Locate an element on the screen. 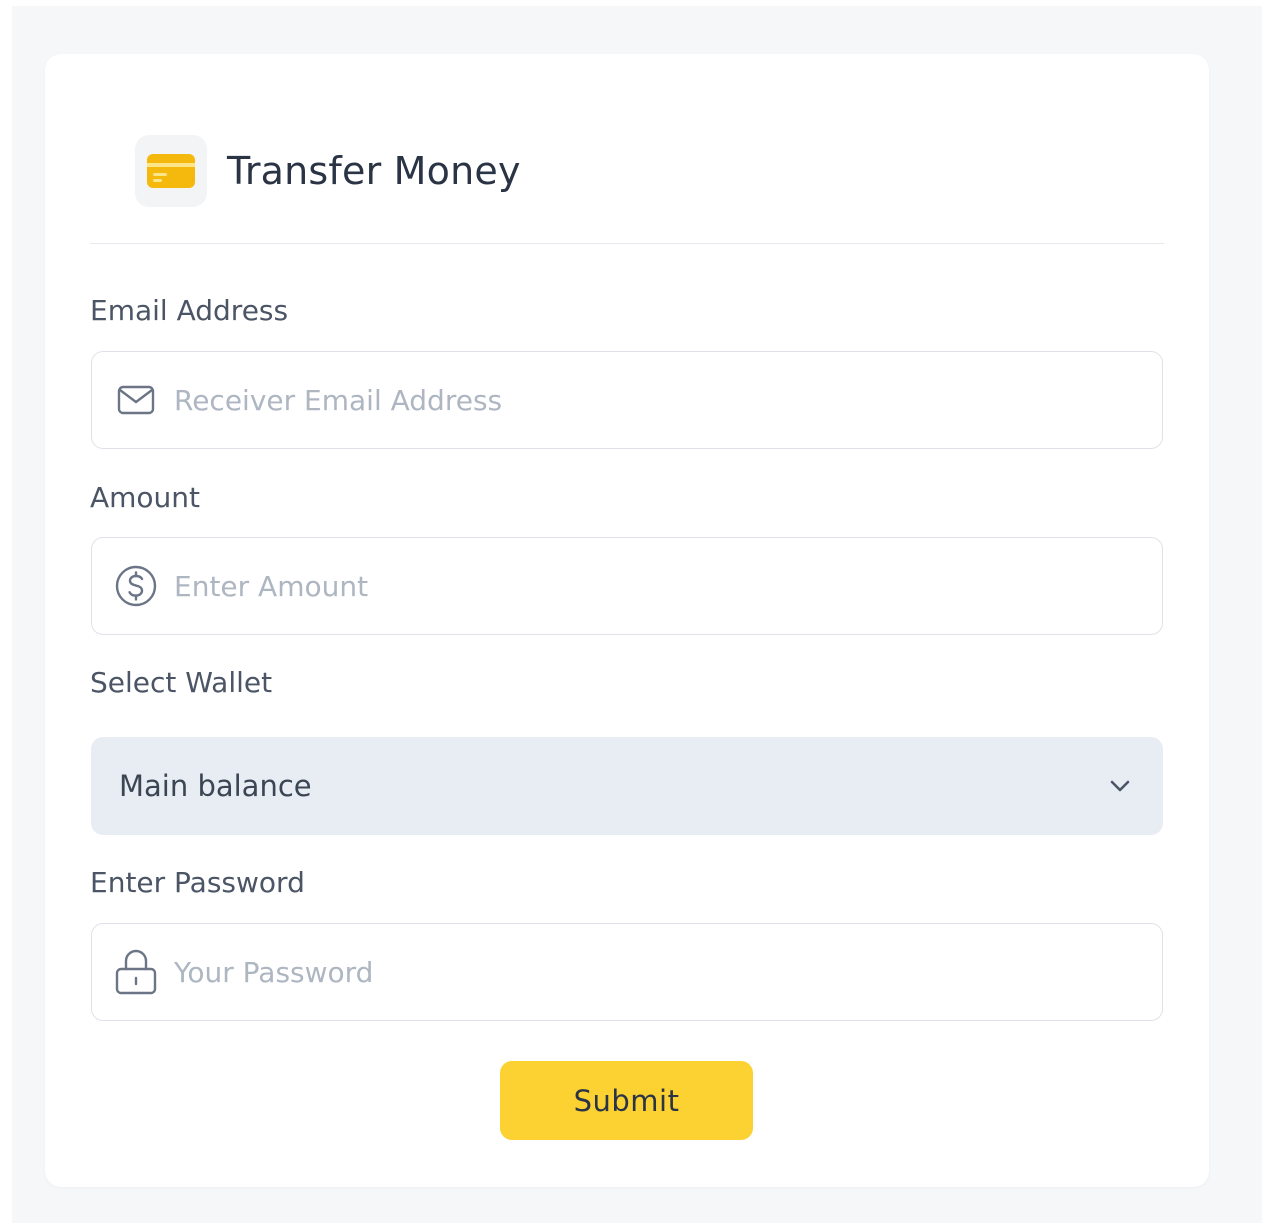 This screenshot has width=1271, height=1223. amount-field is located at coordinates (627, 586).